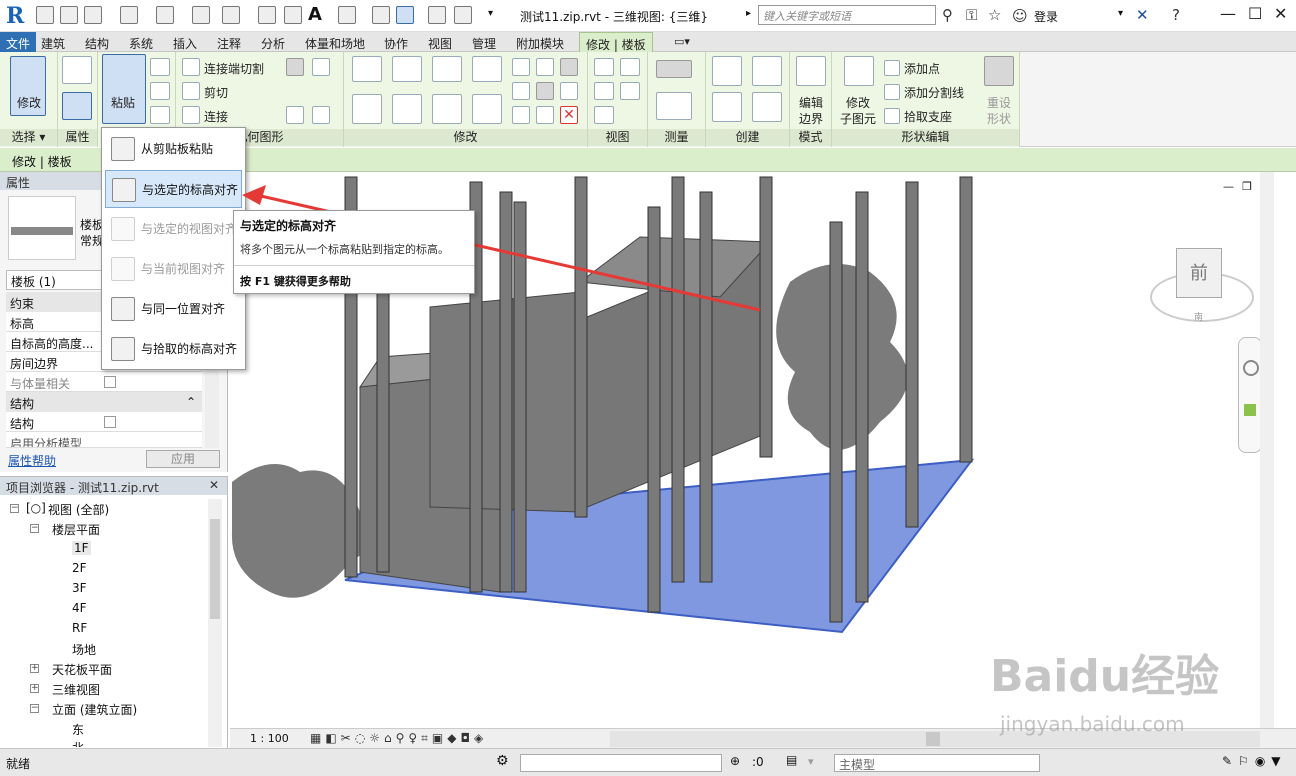 The height and width of the screenshot is (776, 1296). Describe the element at coordinates (727, 71) in the screenshot. I see `create-part-icon` at that location.